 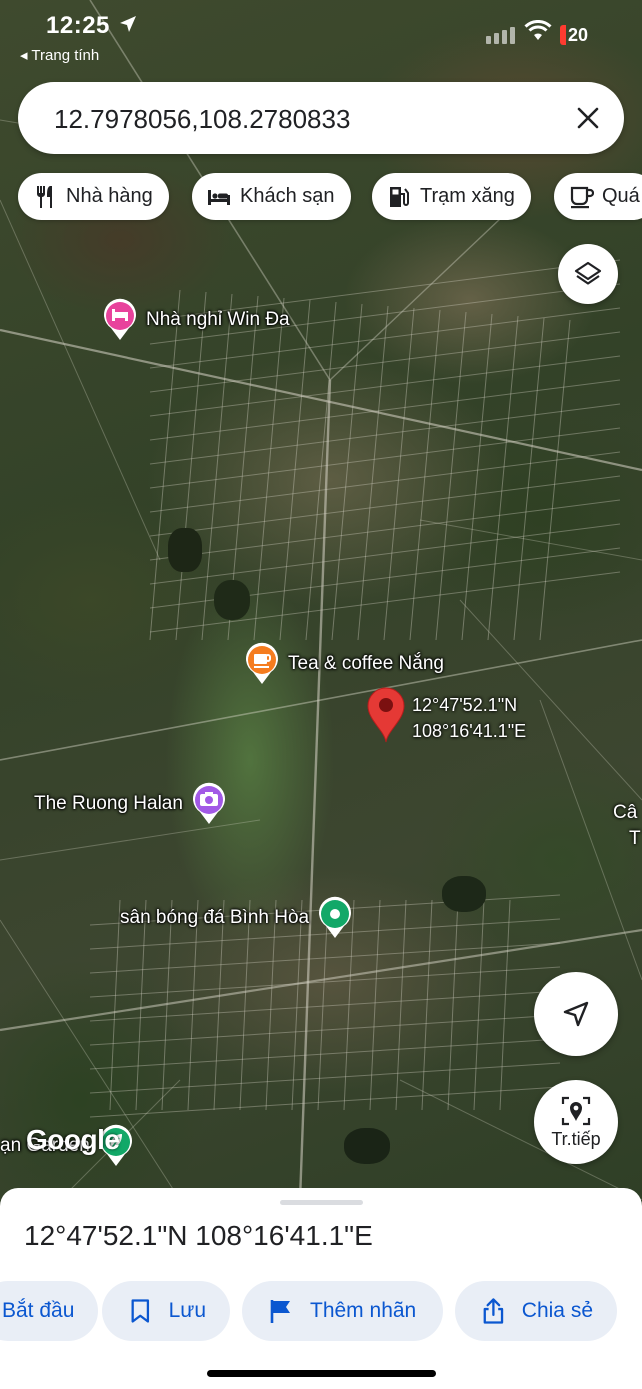 I want to click on cellular-signal-icon, so click(x=500, y=34).